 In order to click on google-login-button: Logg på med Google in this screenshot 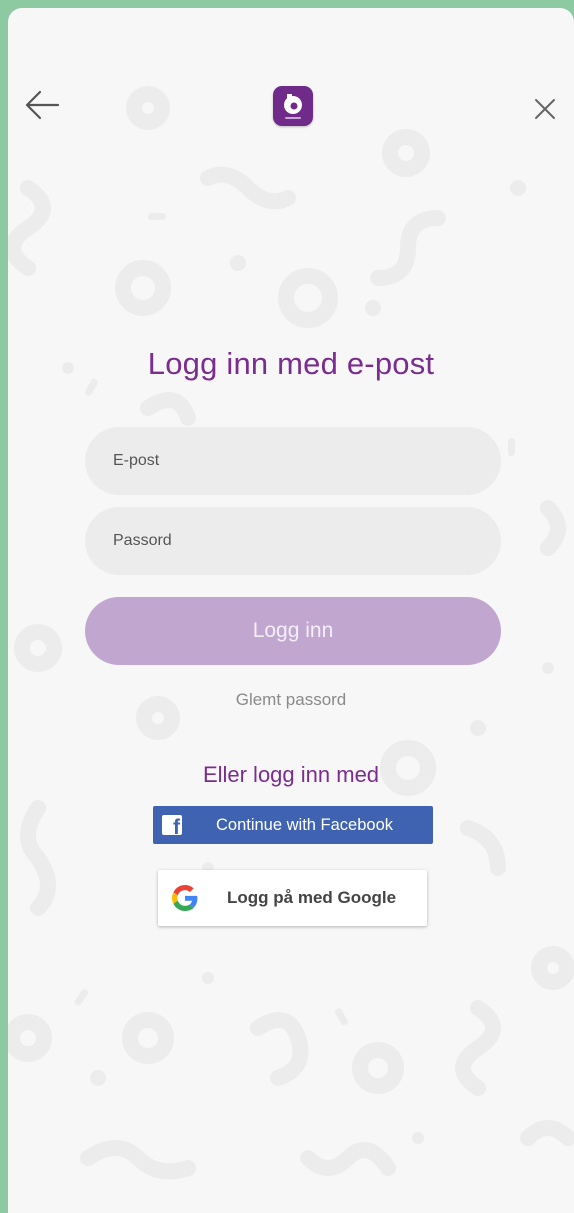, I will do `click(292, 898)`.